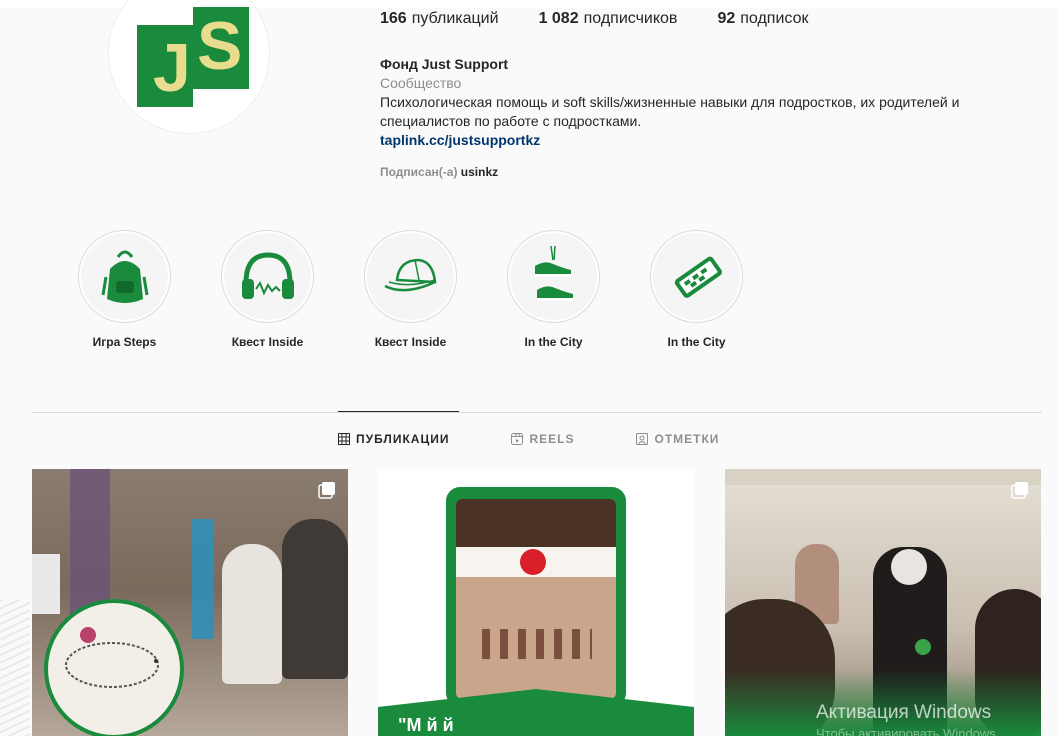  I want to click on posts-stat: 166 публикаций, so click(439, 19).